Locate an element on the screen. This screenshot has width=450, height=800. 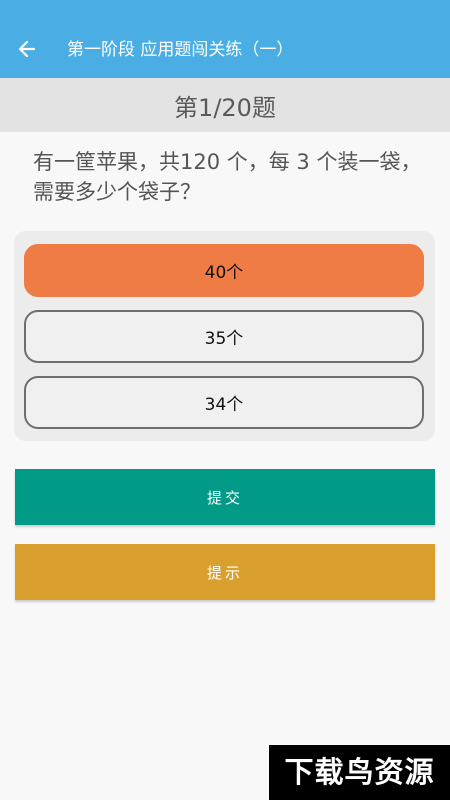
hint-label: 提示 is located at coordinates (224, 572).